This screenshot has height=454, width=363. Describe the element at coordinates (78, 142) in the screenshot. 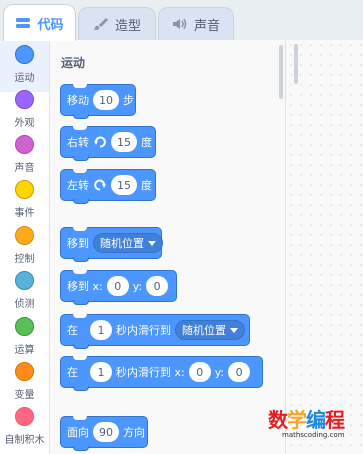

I see `block-text: 右转` at that location.